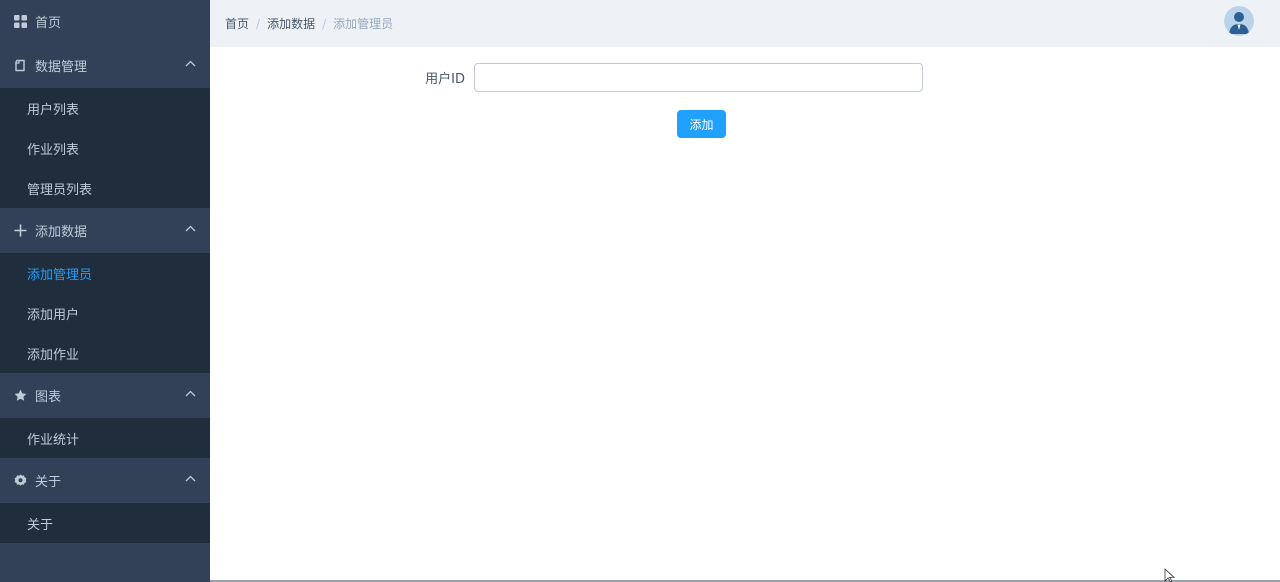 The width and height of the screenshot is (1280, 582). What do you see at coordinates (48, 23) in the screenshot?
I see `menu-item-home-label: 首页` at bounding box center [48, 23].